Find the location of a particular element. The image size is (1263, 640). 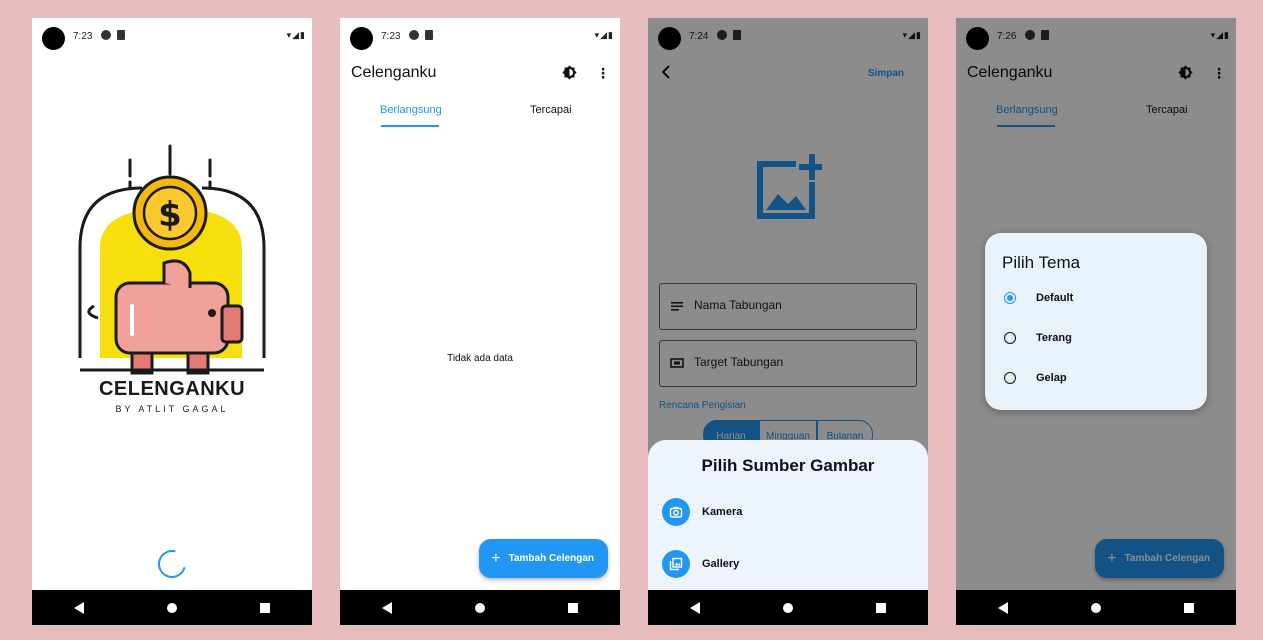

tab-indicator is located at coordinates (410, 126).